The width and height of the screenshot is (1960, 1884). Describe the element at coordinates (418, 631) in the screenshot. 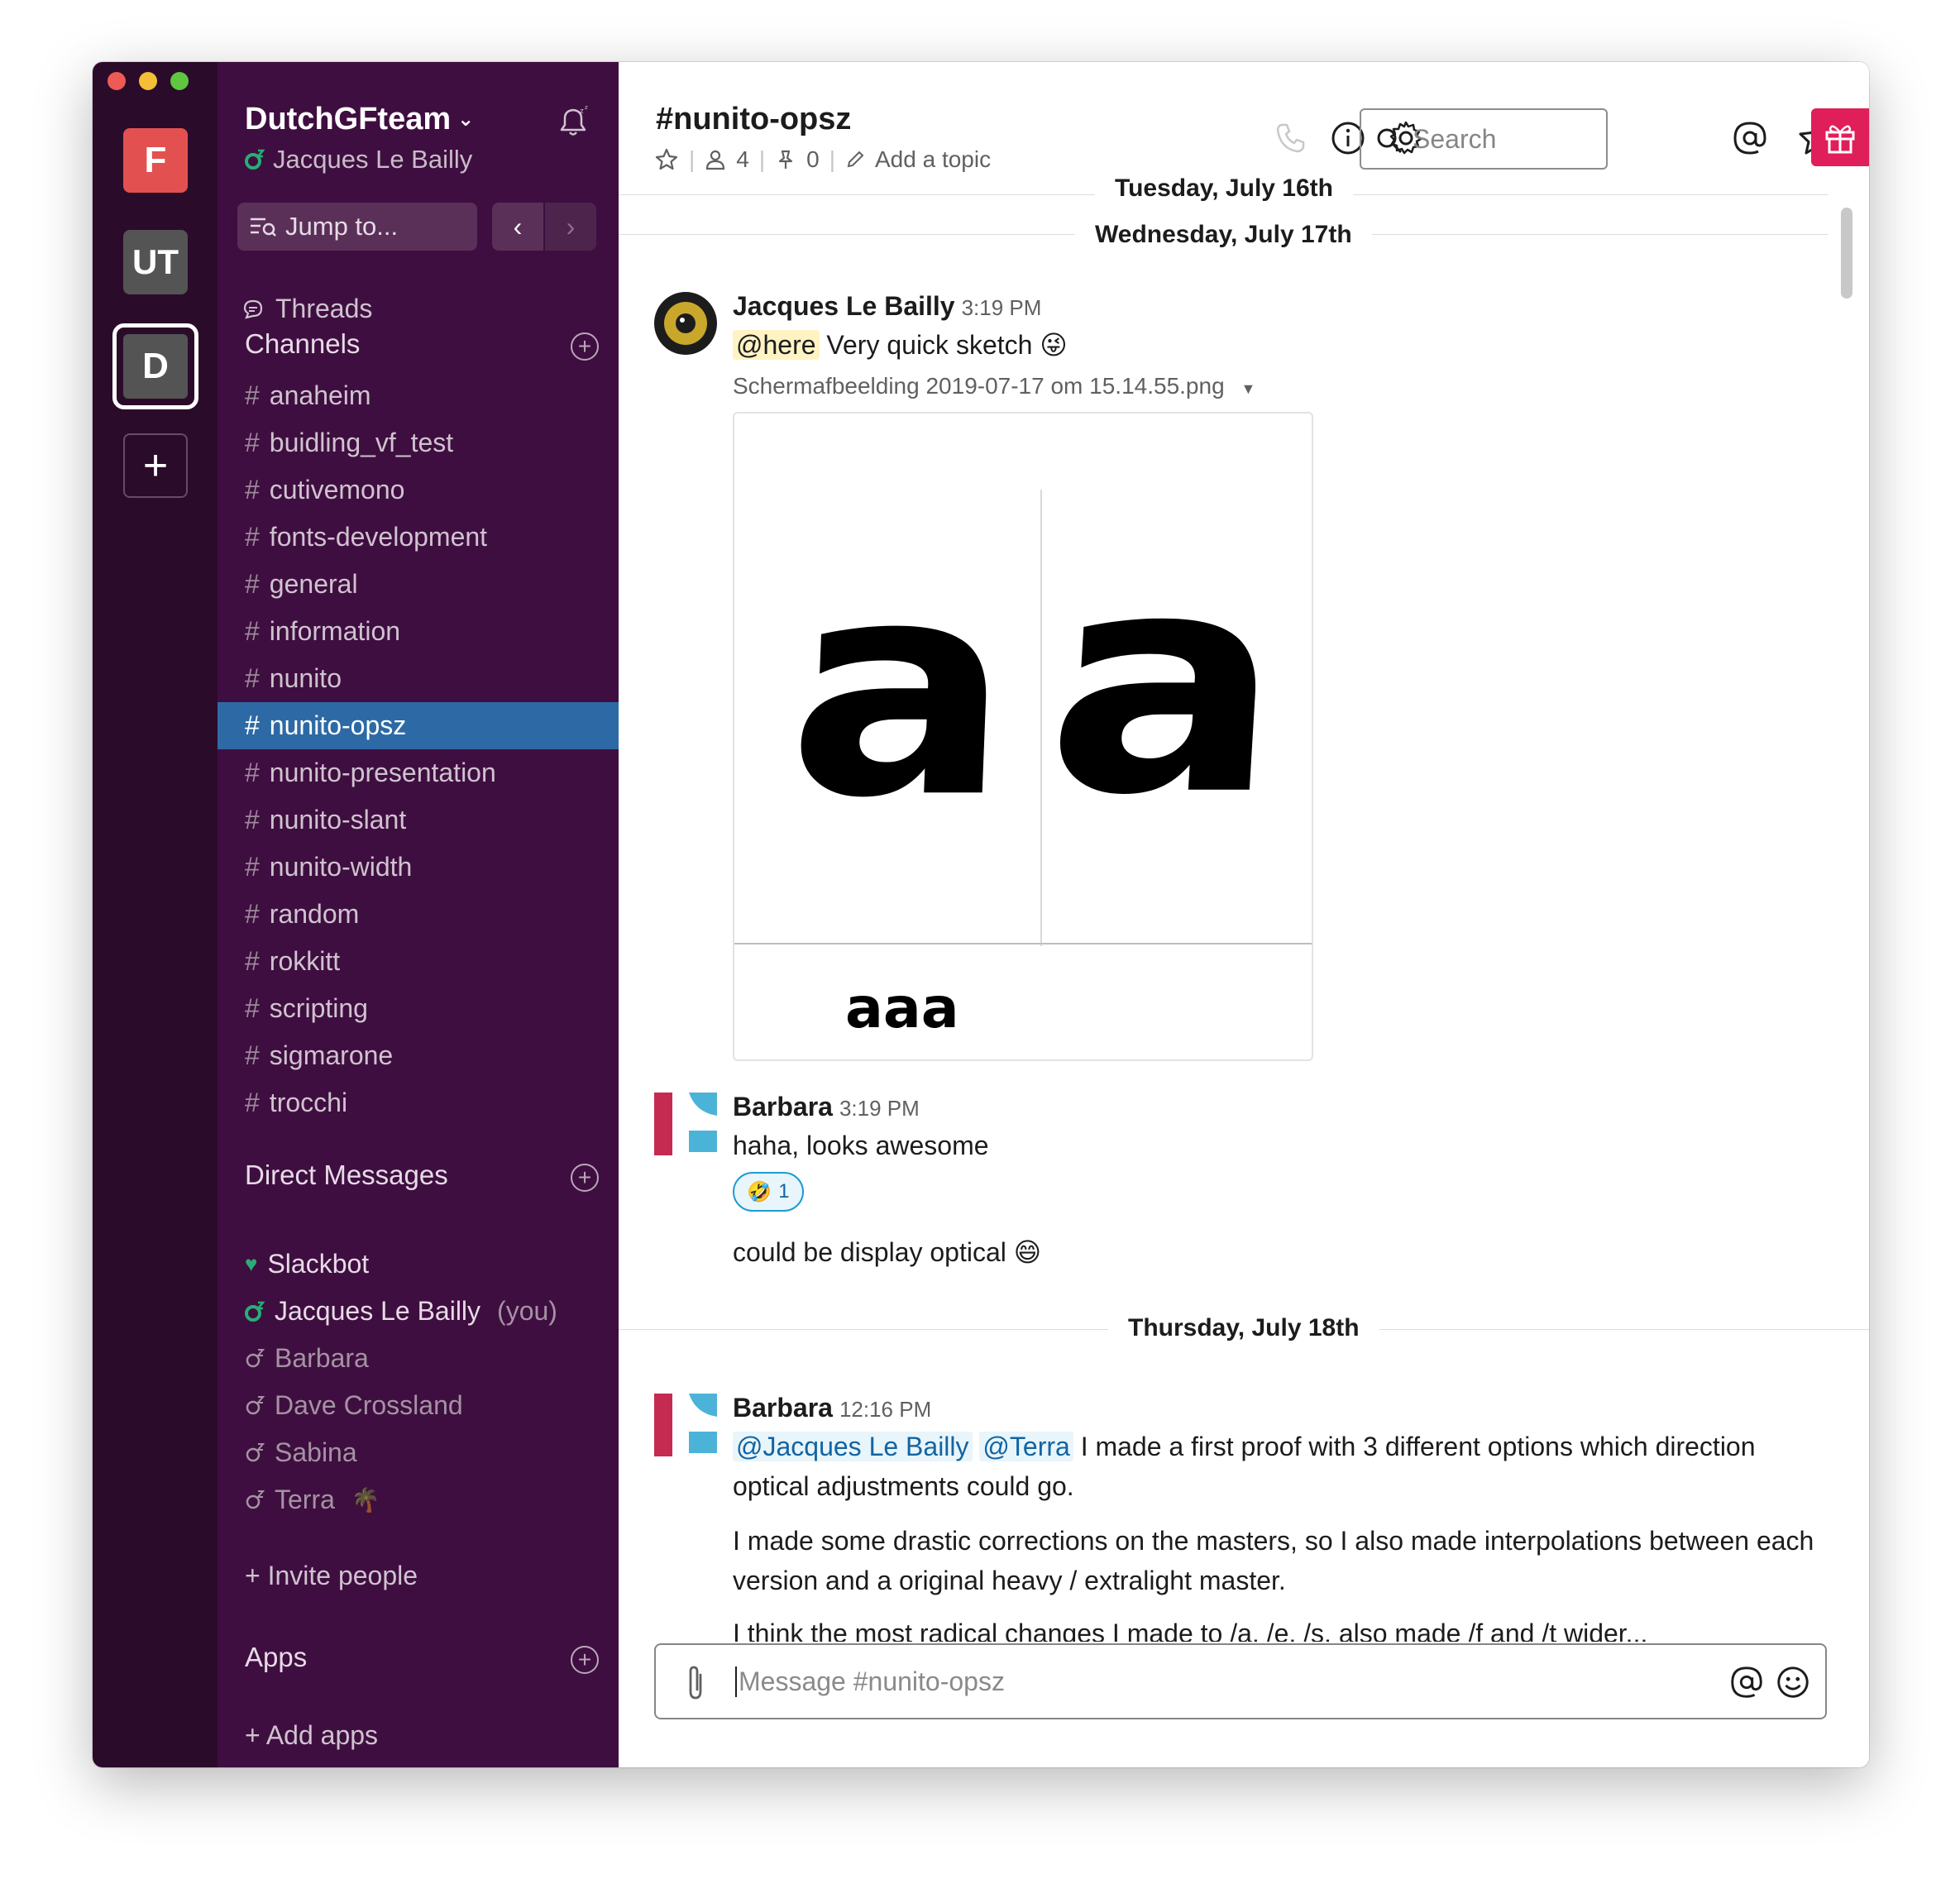

I see `sidebar-channel-information: # information` at that location.